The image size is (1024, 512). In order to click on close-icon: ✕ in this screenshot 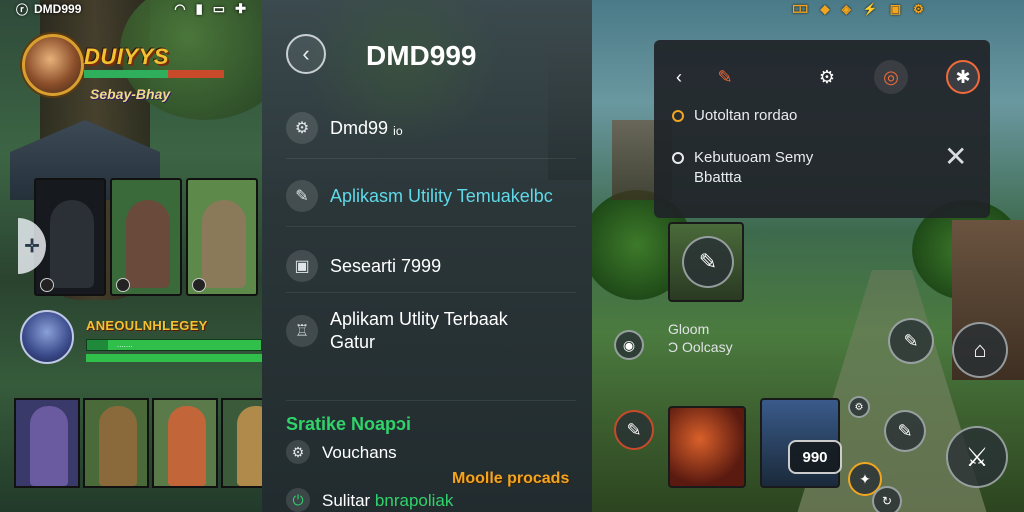, I will do `click(955, 156)`.